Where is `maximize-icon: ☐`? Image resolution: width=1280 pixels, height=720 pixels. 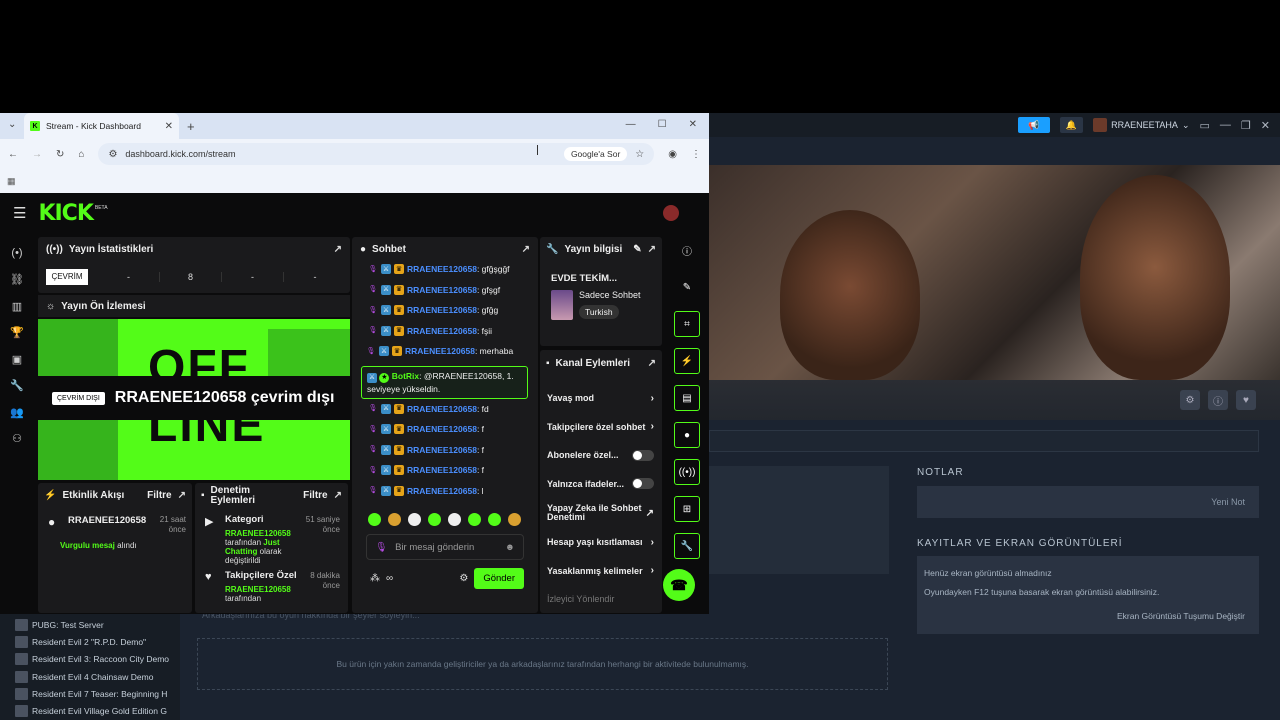
maximize-icon: ☐ is located at coordinates (662, 124).